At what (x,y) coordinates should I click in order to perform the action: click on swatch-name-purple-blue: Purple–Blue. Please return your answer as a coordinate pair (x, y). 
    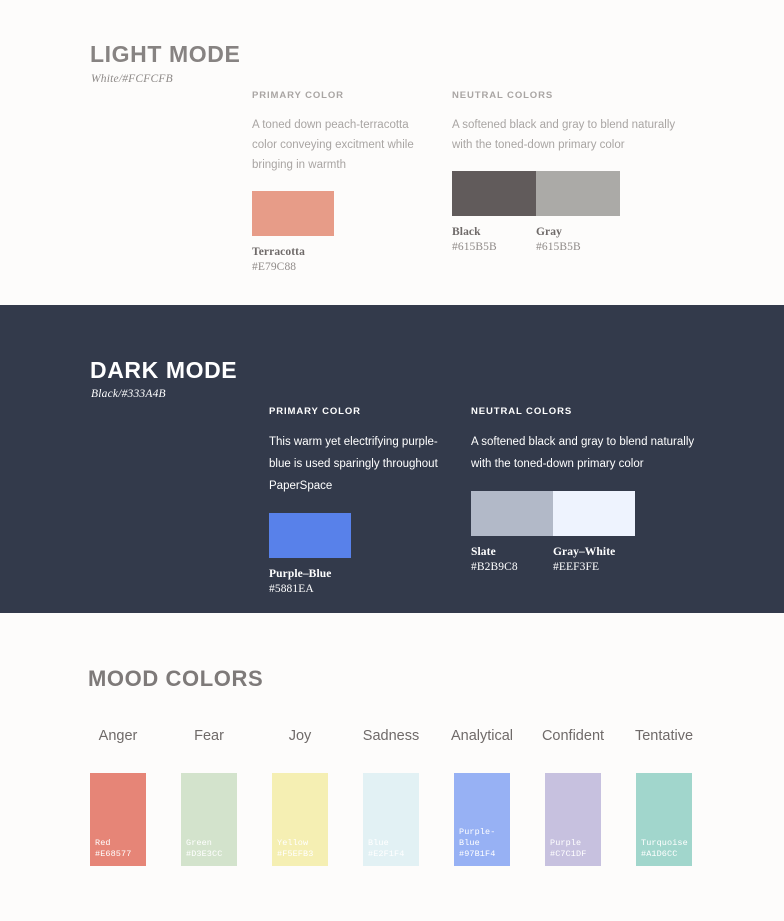
    Looking at the image, I should click on (300, 574).